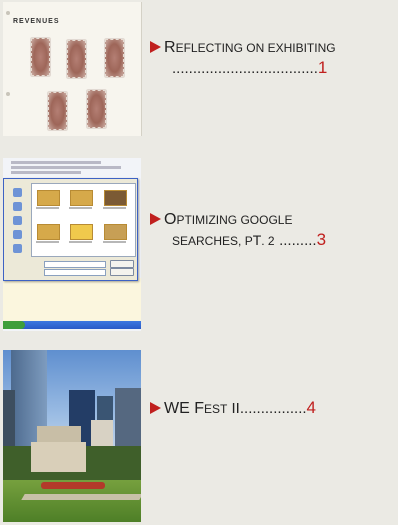  Describe the element at coordinates (17, 228) in the screenshot. I see `dialog-sidebar` at that location.